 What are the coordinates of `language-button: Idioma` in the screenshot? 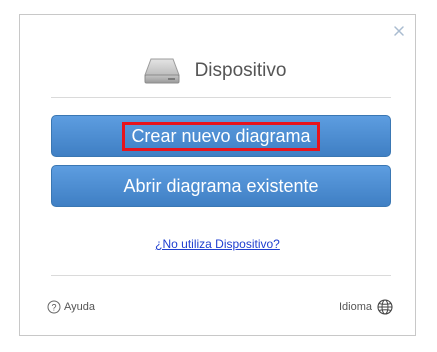 It's located at (366, 307).